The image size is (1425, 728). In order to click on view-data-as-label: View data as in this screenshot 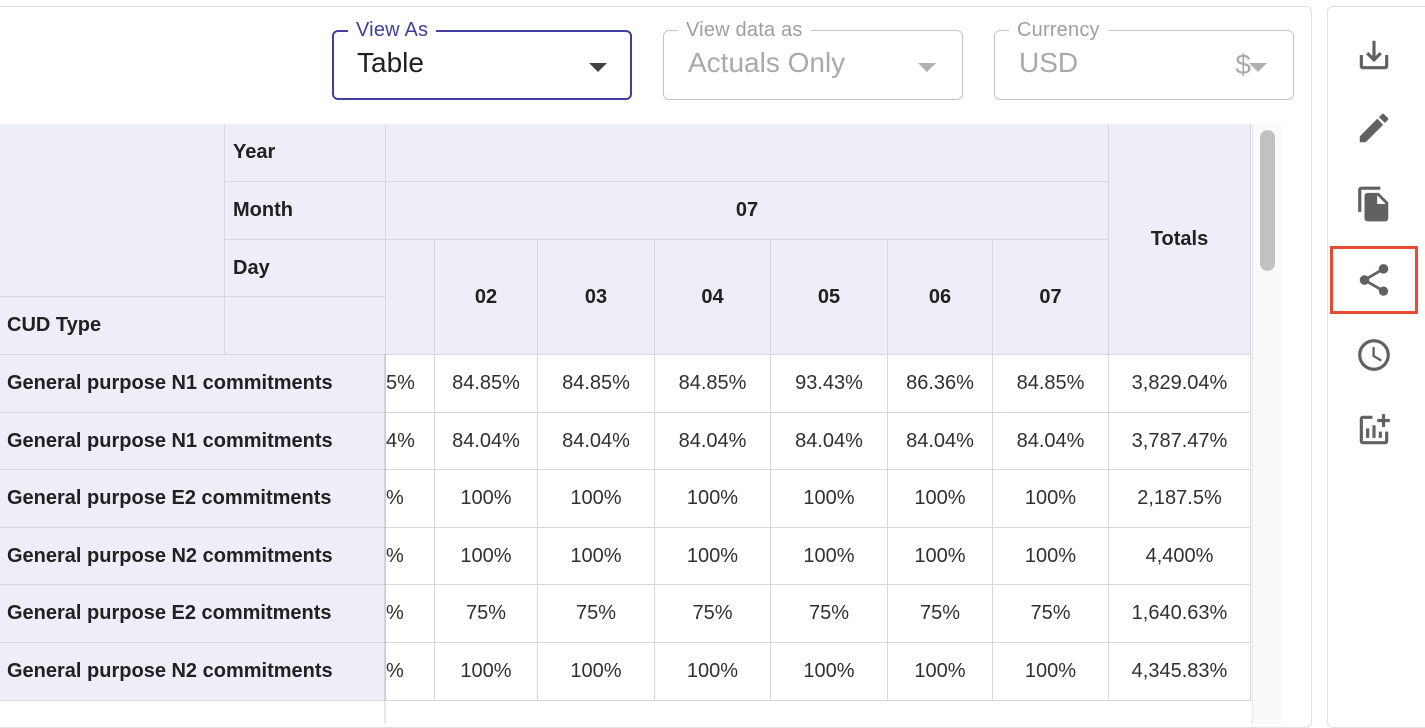, I will do `click(744, 30)`.